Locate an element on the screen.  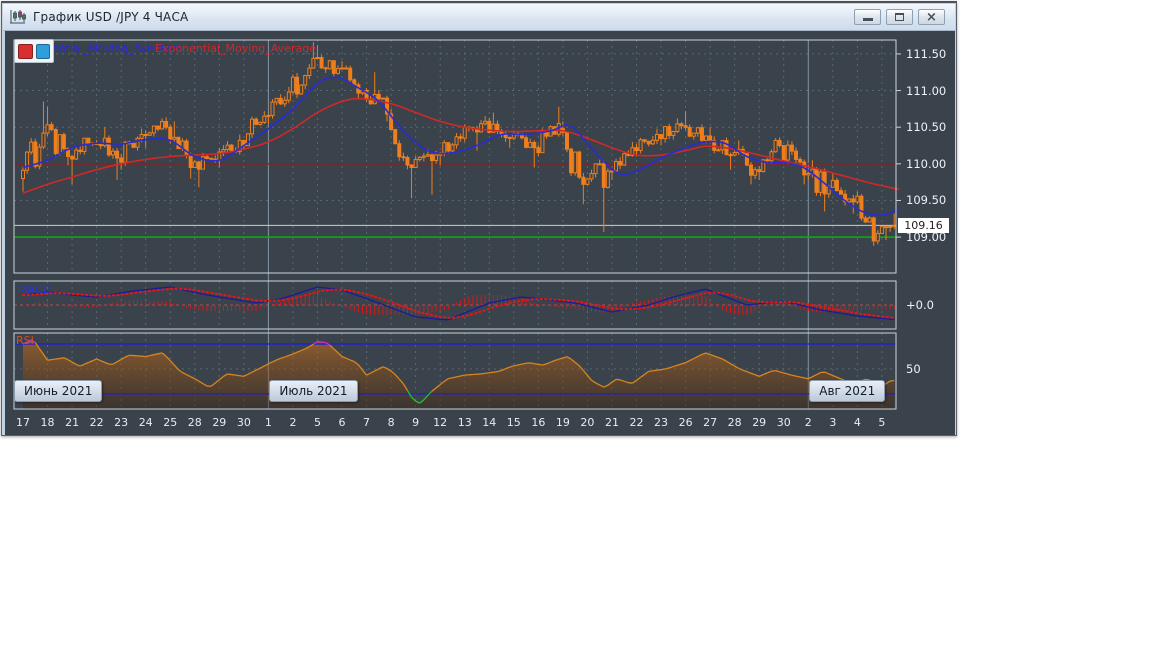
title-bar: График USD /JPY 4 ЧАСА × is located at coordinates (479, 17).